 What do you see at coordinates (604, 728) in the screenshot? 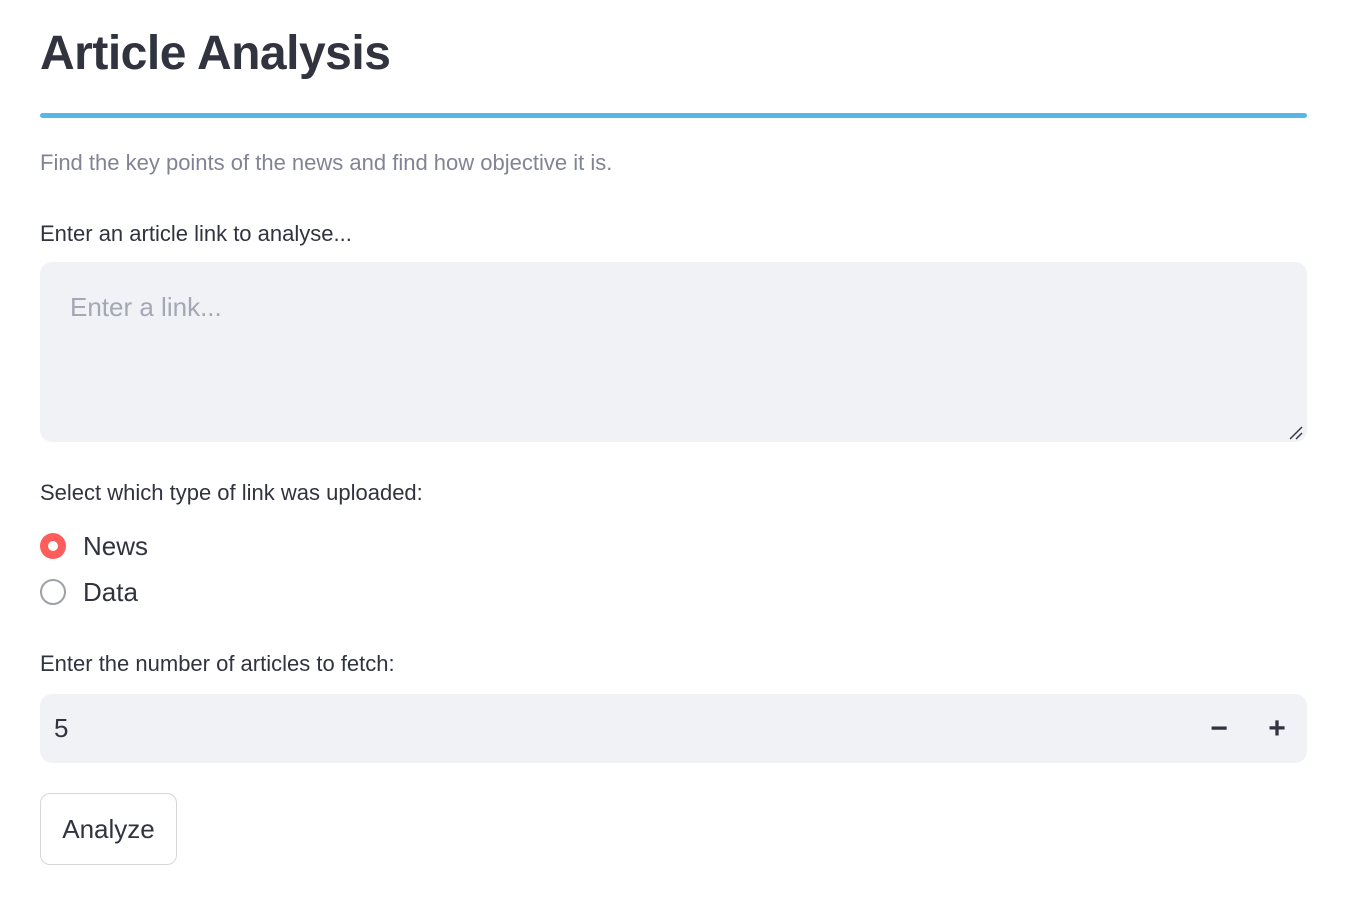
I see `article-count-input` at bounding box center [604, 728].